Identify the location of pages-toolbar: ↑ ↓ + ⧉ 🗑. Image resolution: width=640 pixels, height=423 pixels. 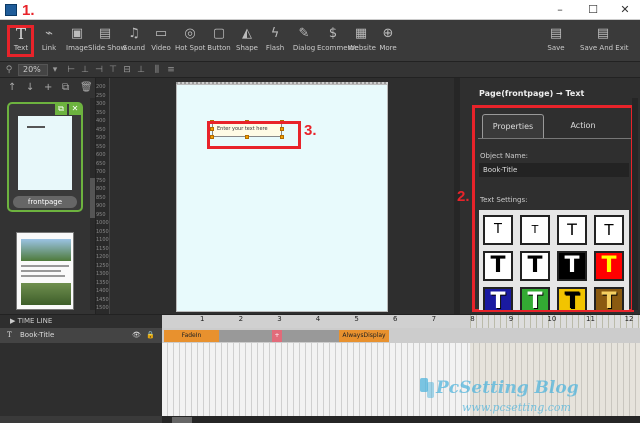
(48, 89).